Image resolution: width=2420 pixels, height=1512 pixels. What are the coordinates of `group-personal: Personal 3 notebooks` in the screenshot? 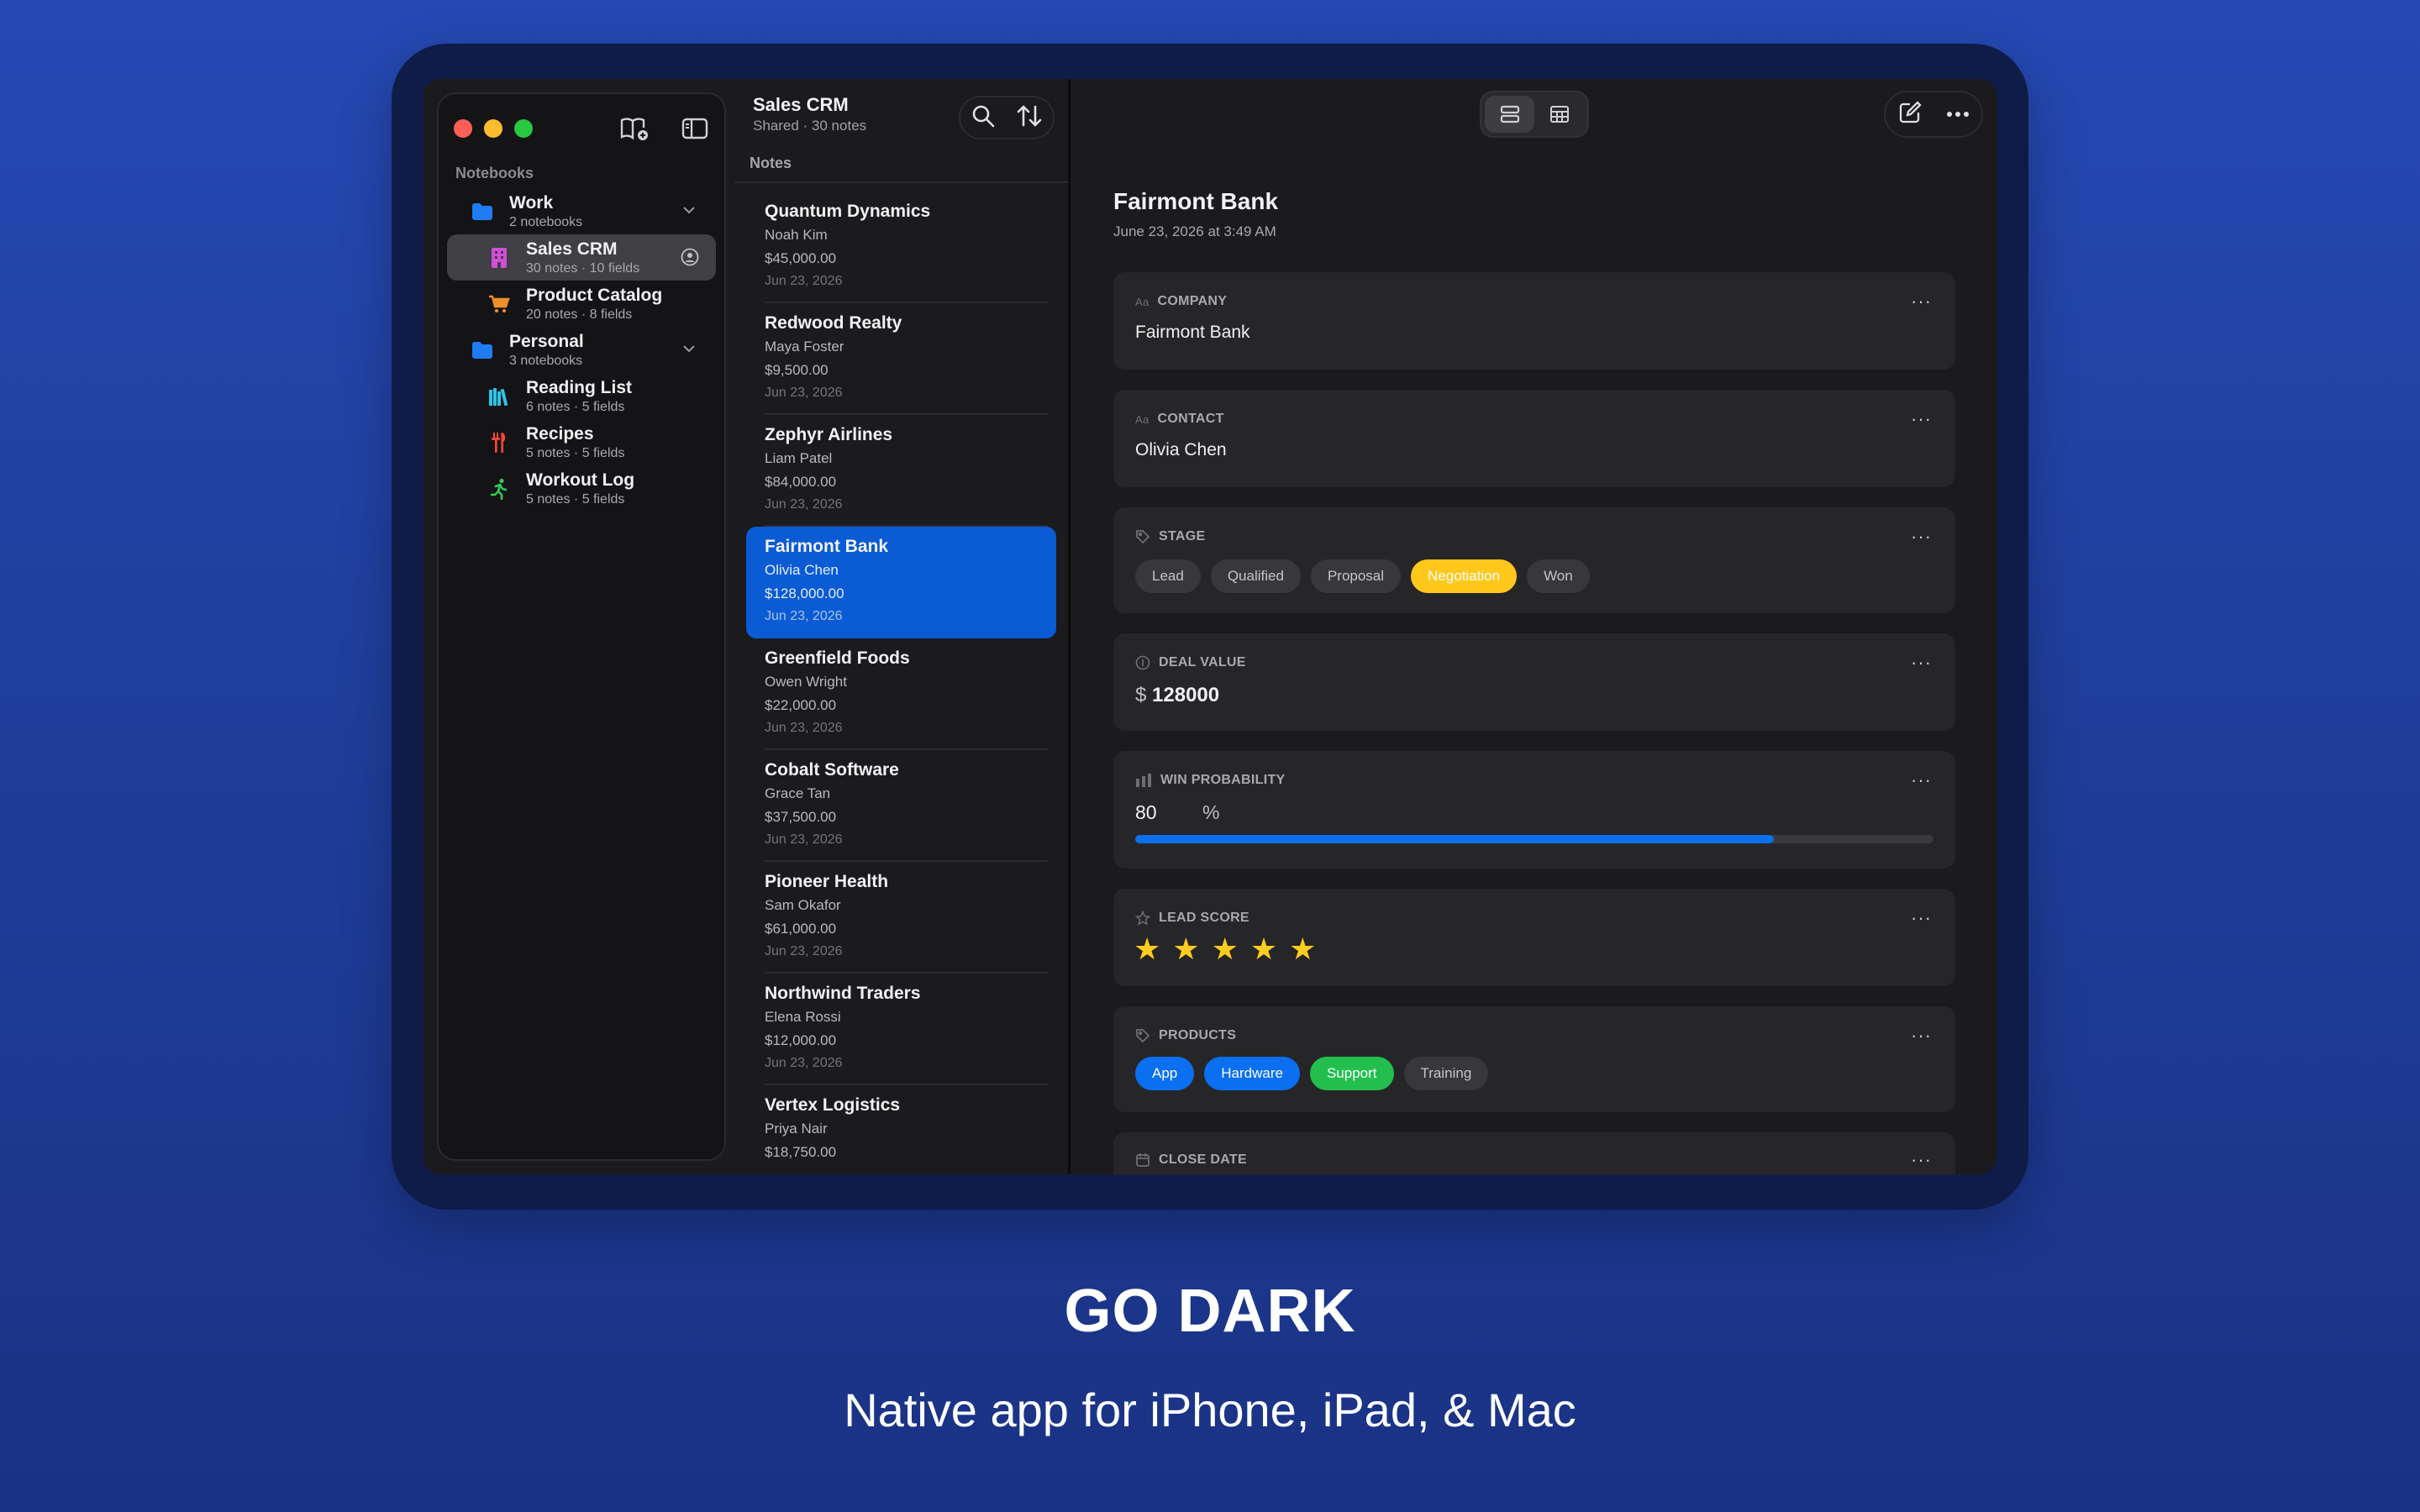 It's located at (582, 350).